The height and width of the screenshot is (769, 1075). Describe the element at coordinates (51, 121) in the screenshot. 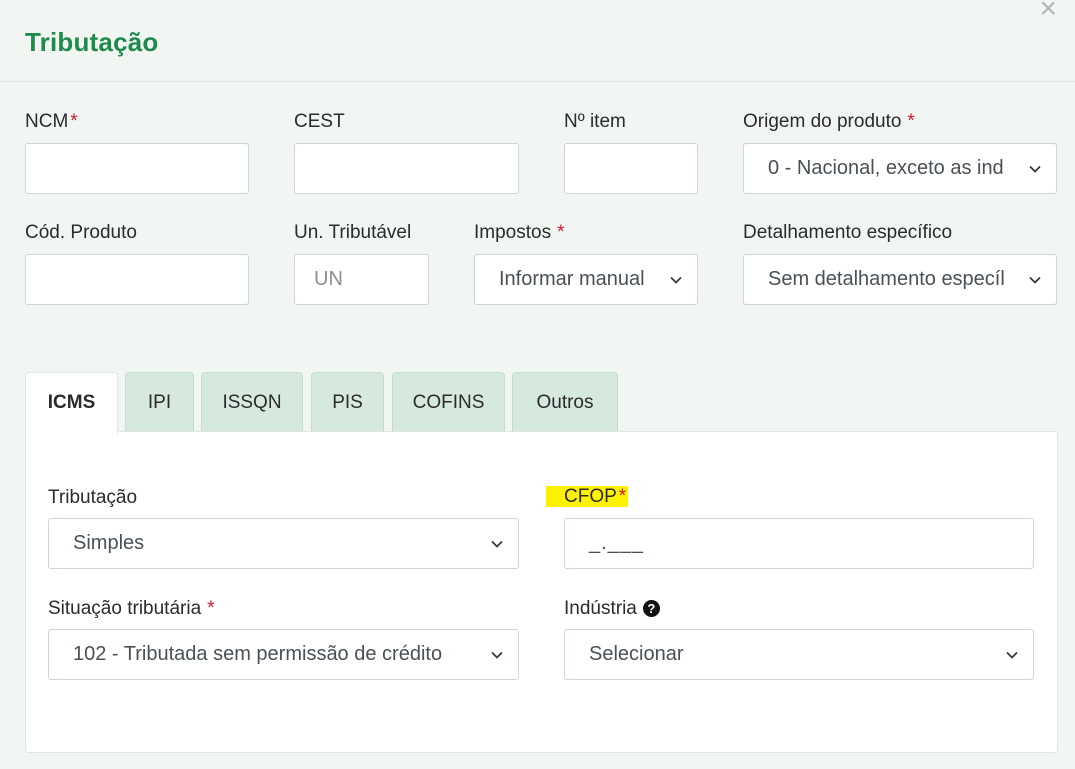

I see `ncm-label: NCM *` at that location.